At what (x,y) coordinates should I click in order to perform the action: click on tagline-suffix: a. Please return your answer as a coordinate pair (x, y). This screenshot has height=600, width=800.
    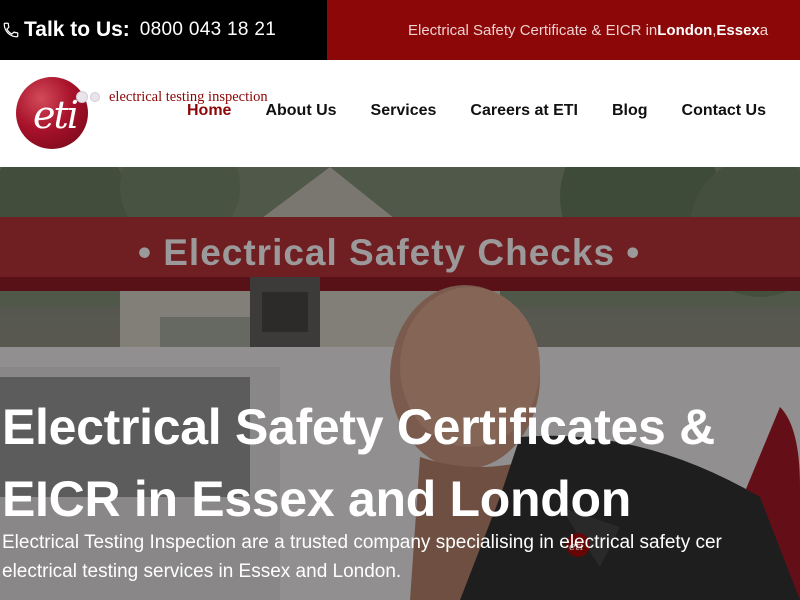
    Looking at the image, I should click on (764, 30).